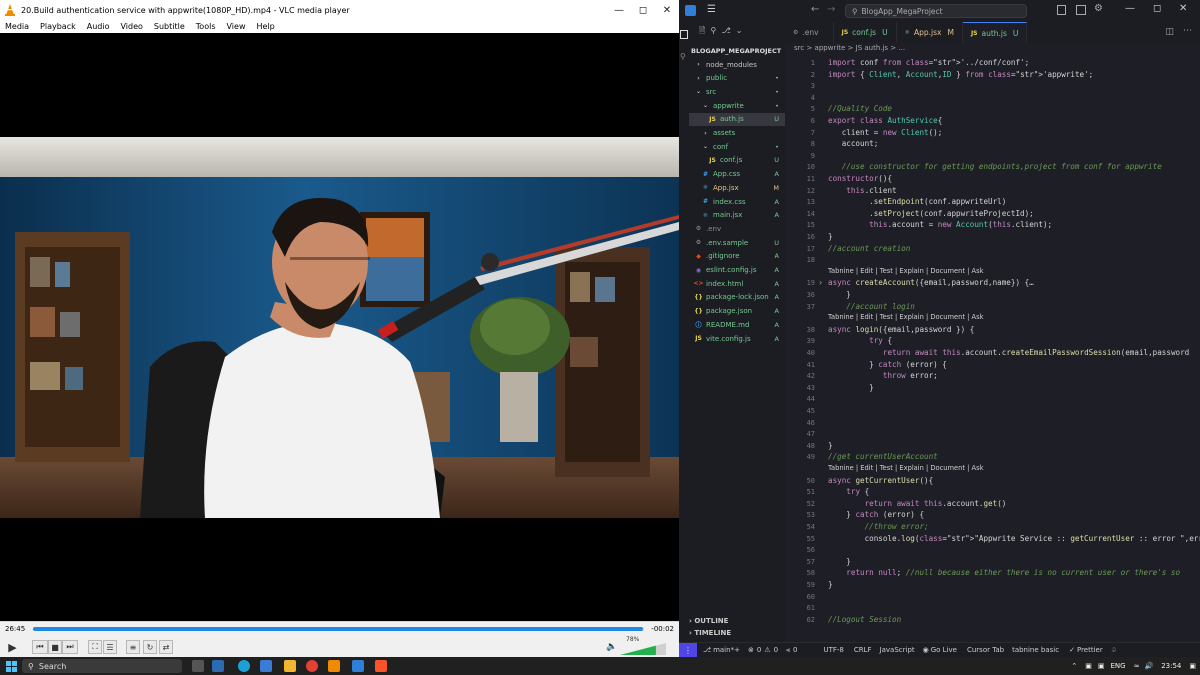 This screenshot has width=1200, height=675. What do you see at coordinates (98, 26) in the screenshot?
I see `menu-audio: Audio` at bounding box center [98, 26].